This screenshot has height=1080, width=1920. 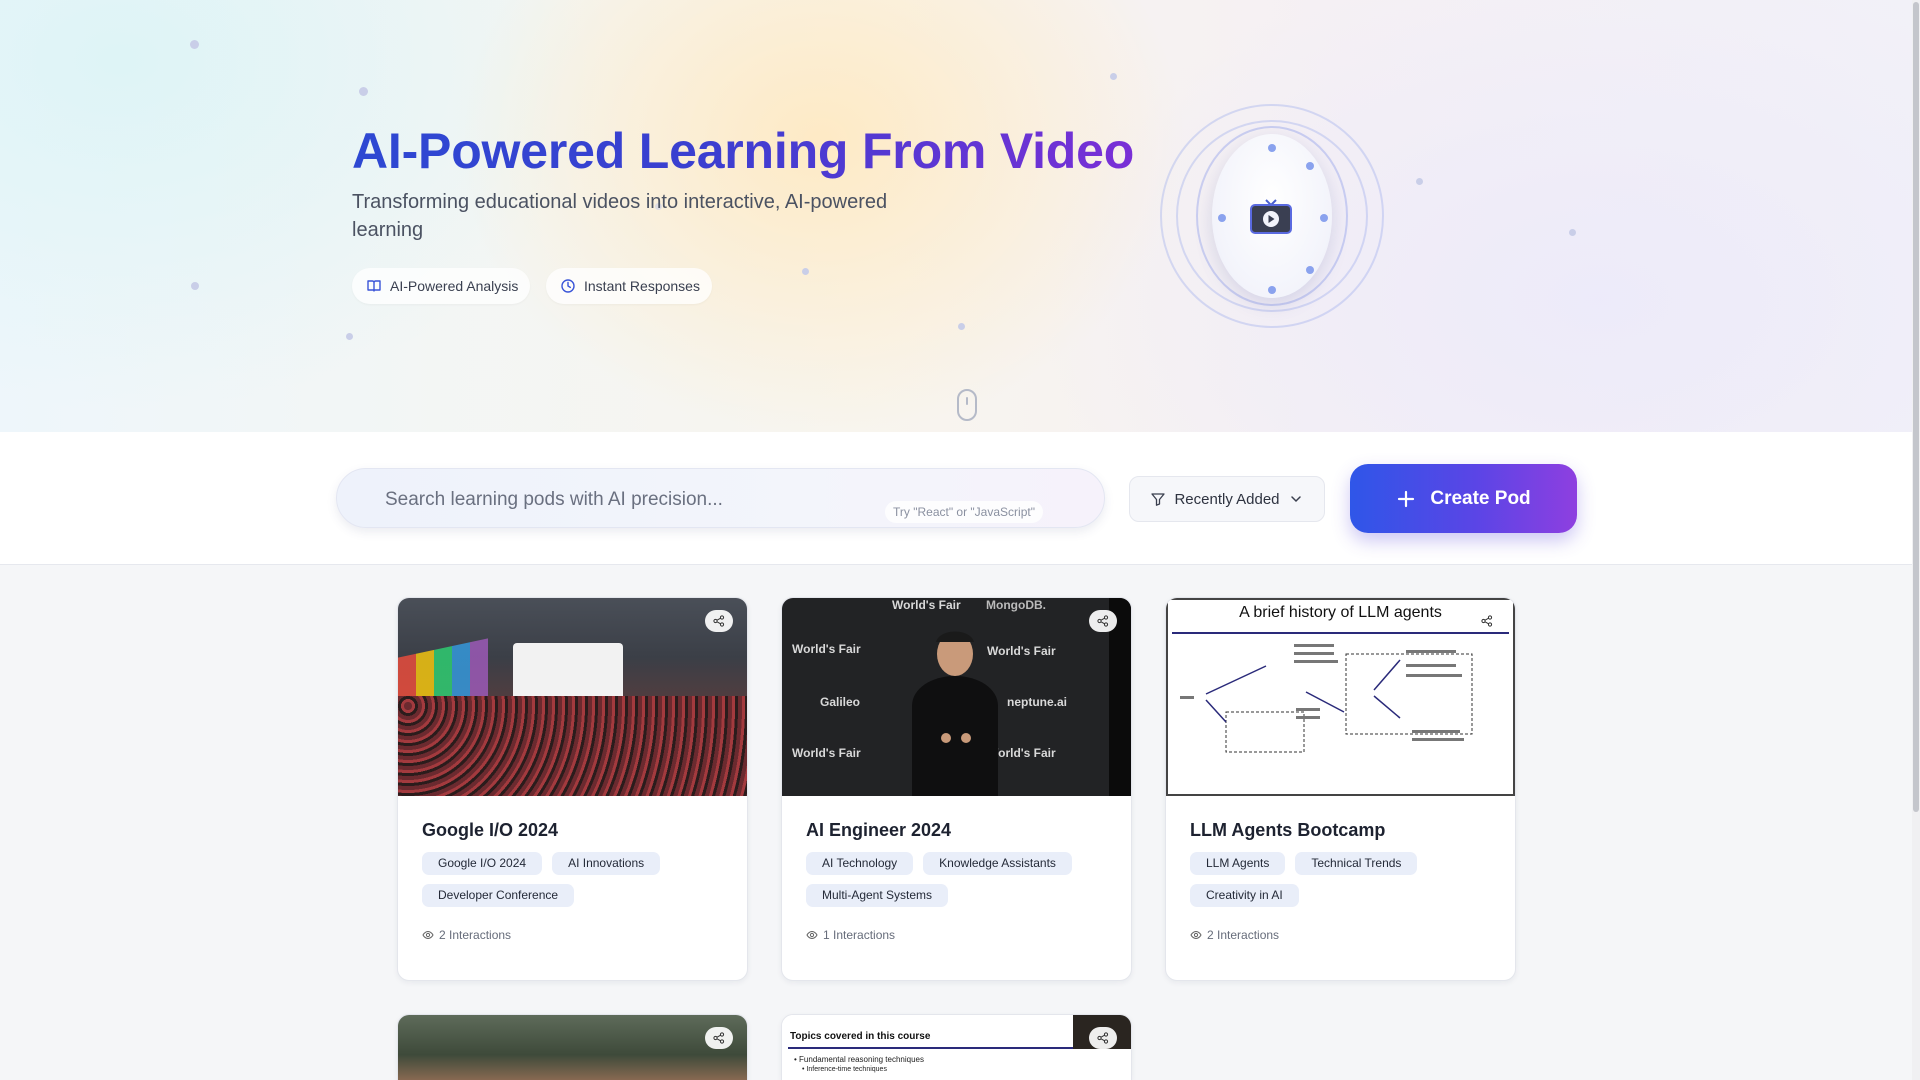 I want to click on page-scrollbar, so click(x=1916, y=540).